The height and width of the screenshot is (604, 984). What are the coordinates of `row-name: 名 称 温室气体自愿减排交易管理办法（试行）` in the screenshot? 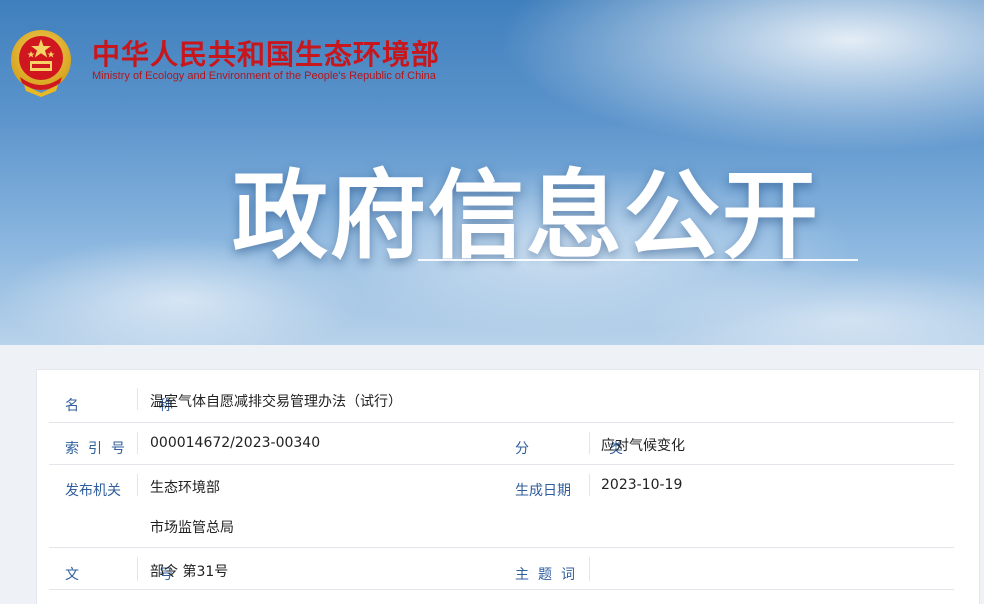 It's located at (501, 396).